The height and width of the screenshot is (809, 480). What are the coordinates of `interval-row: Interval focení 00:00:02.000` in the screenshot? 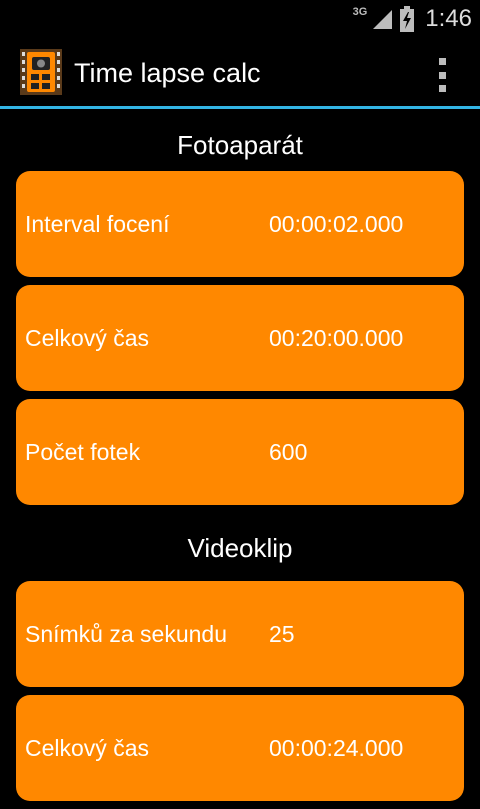 It's located at (240, 224).